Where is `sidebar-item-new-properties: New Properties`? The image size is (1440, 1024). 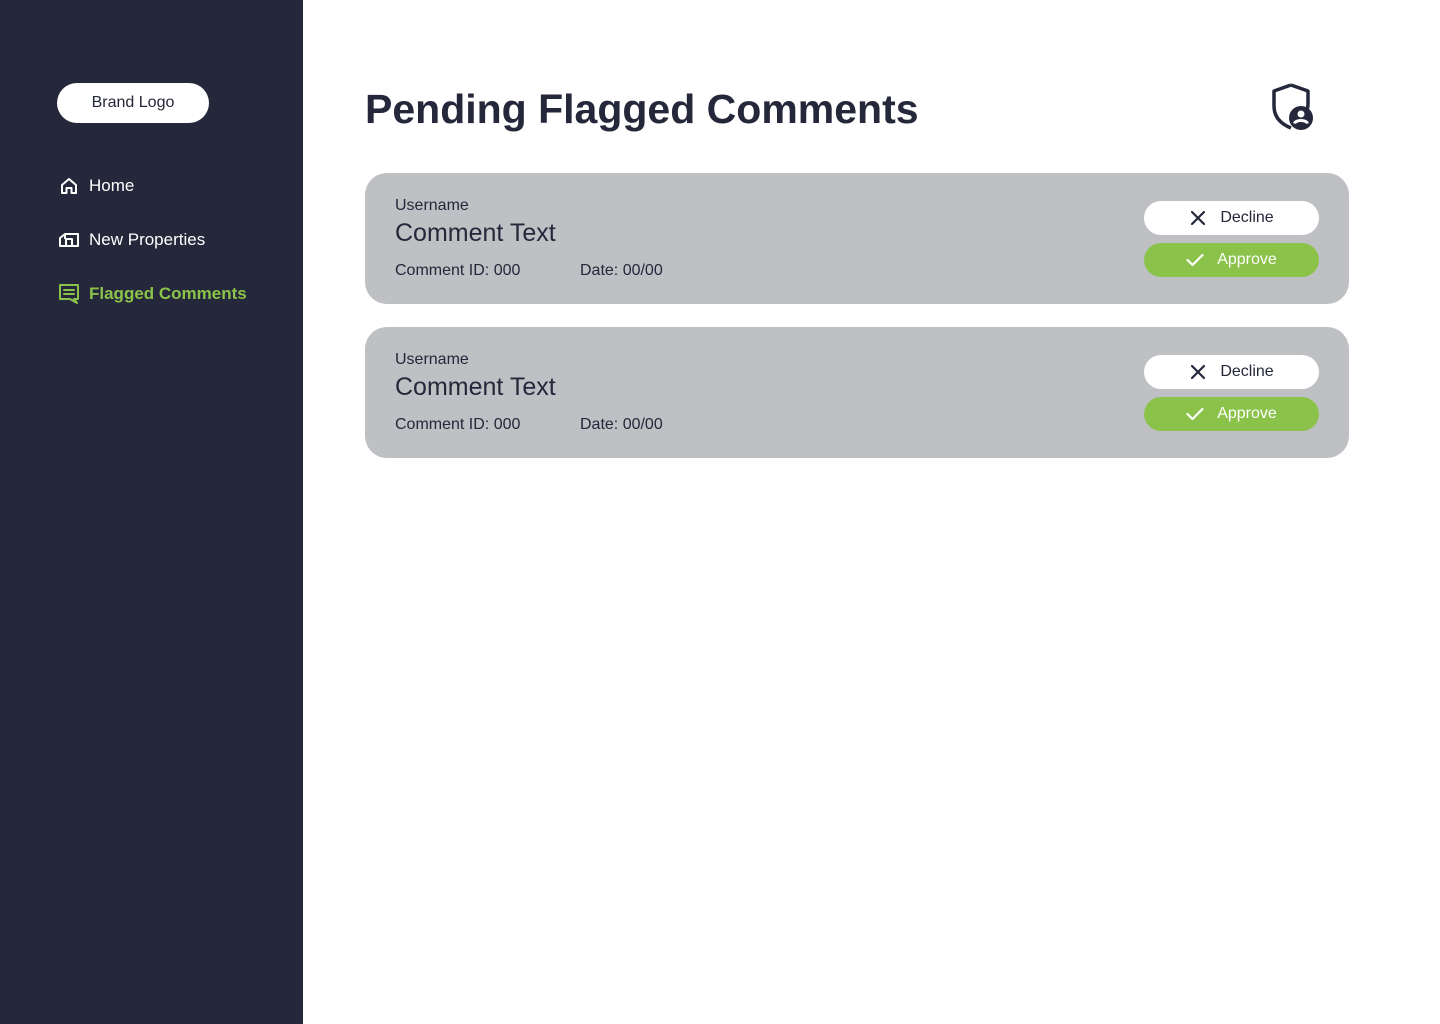 sidebar-item-new-properties: New Properties is located at coordinates (131, 240).